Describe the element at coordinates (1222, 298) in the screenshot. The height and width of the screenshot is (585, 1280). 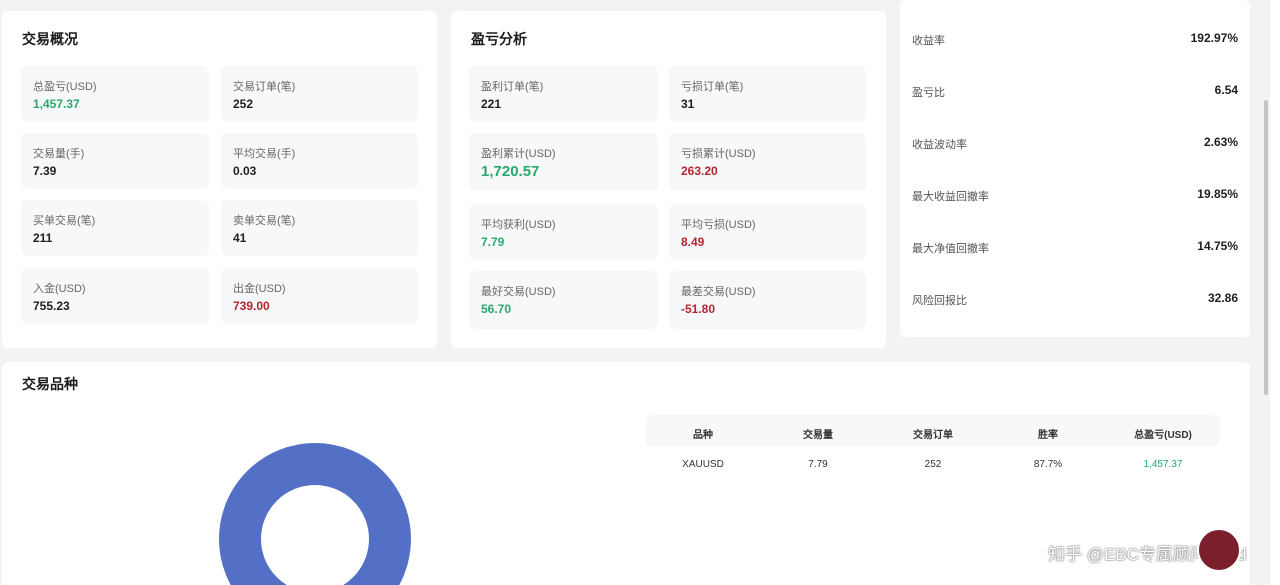
I see `ratio-value: 32.86` at that location.